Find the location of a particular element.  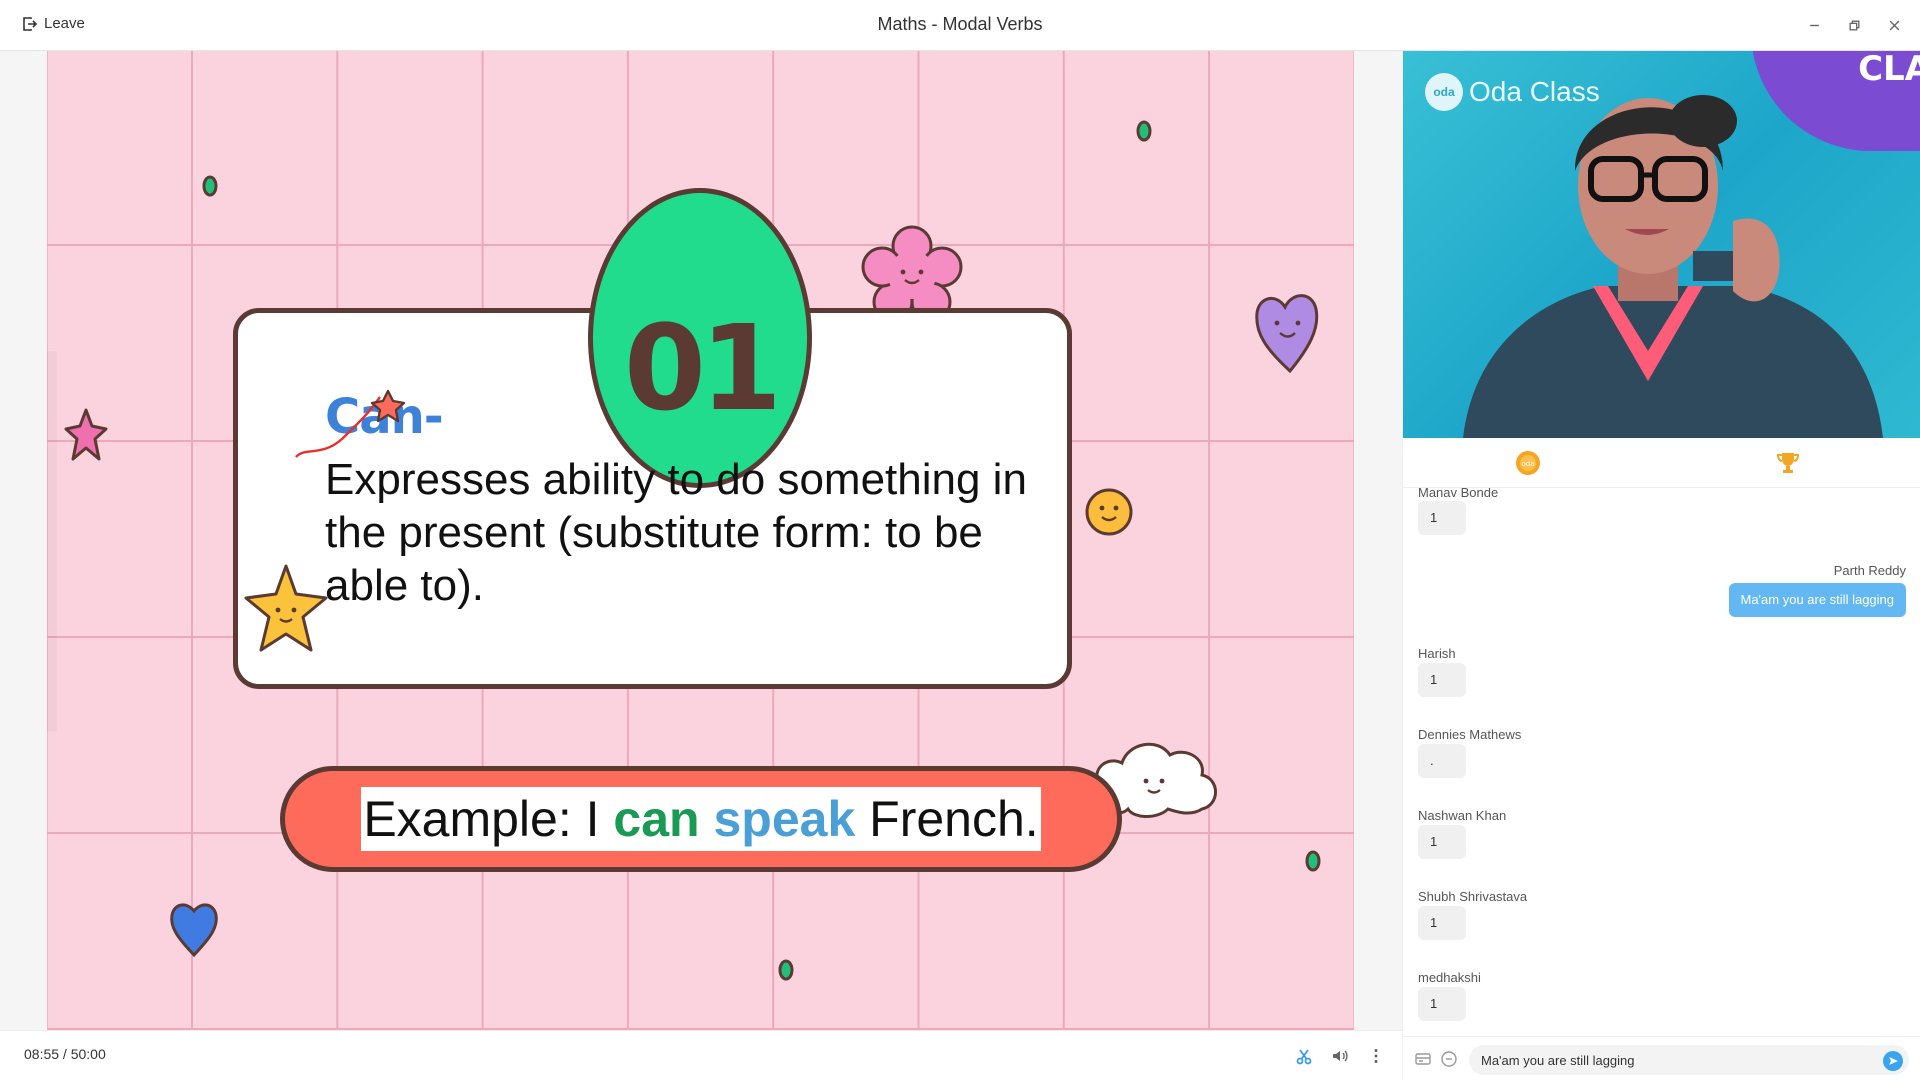

svg-text: oda is located at coordinates (1527, 464).